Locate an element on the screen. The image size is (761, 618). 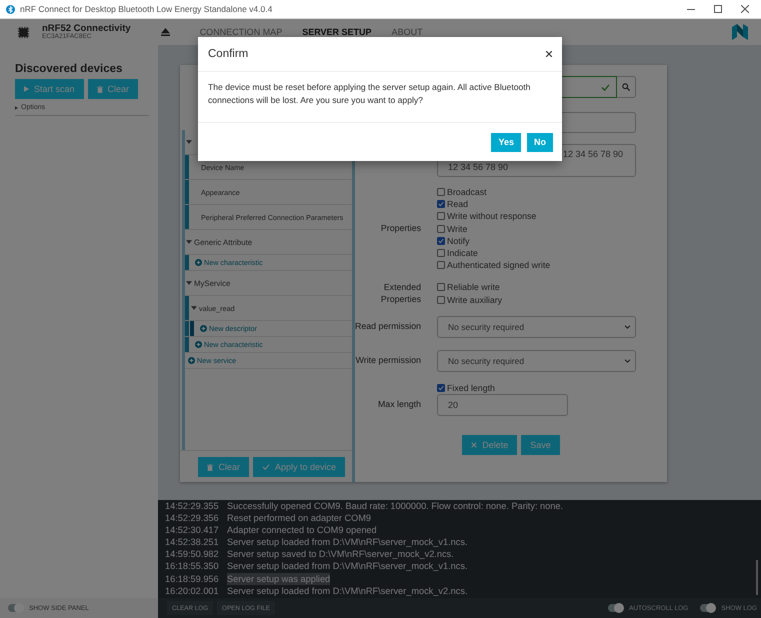
log-message: Server setup saved to D:\VM\nRF\server_mock_v2.ncs. is located at coordinates (340, 554).